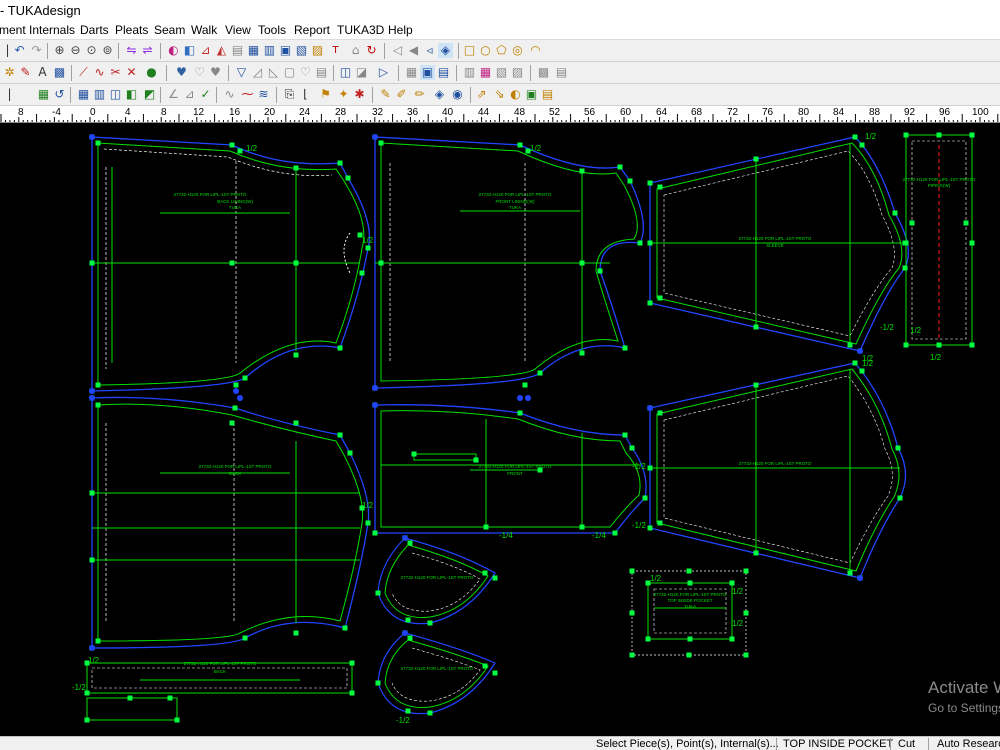 The height and width of the screenshot is (750, 1000). What do you see at coordinates (305, 72) in the screenshot?
I see `pleat-5-icon: ♡` at bounding box center [305, 72].